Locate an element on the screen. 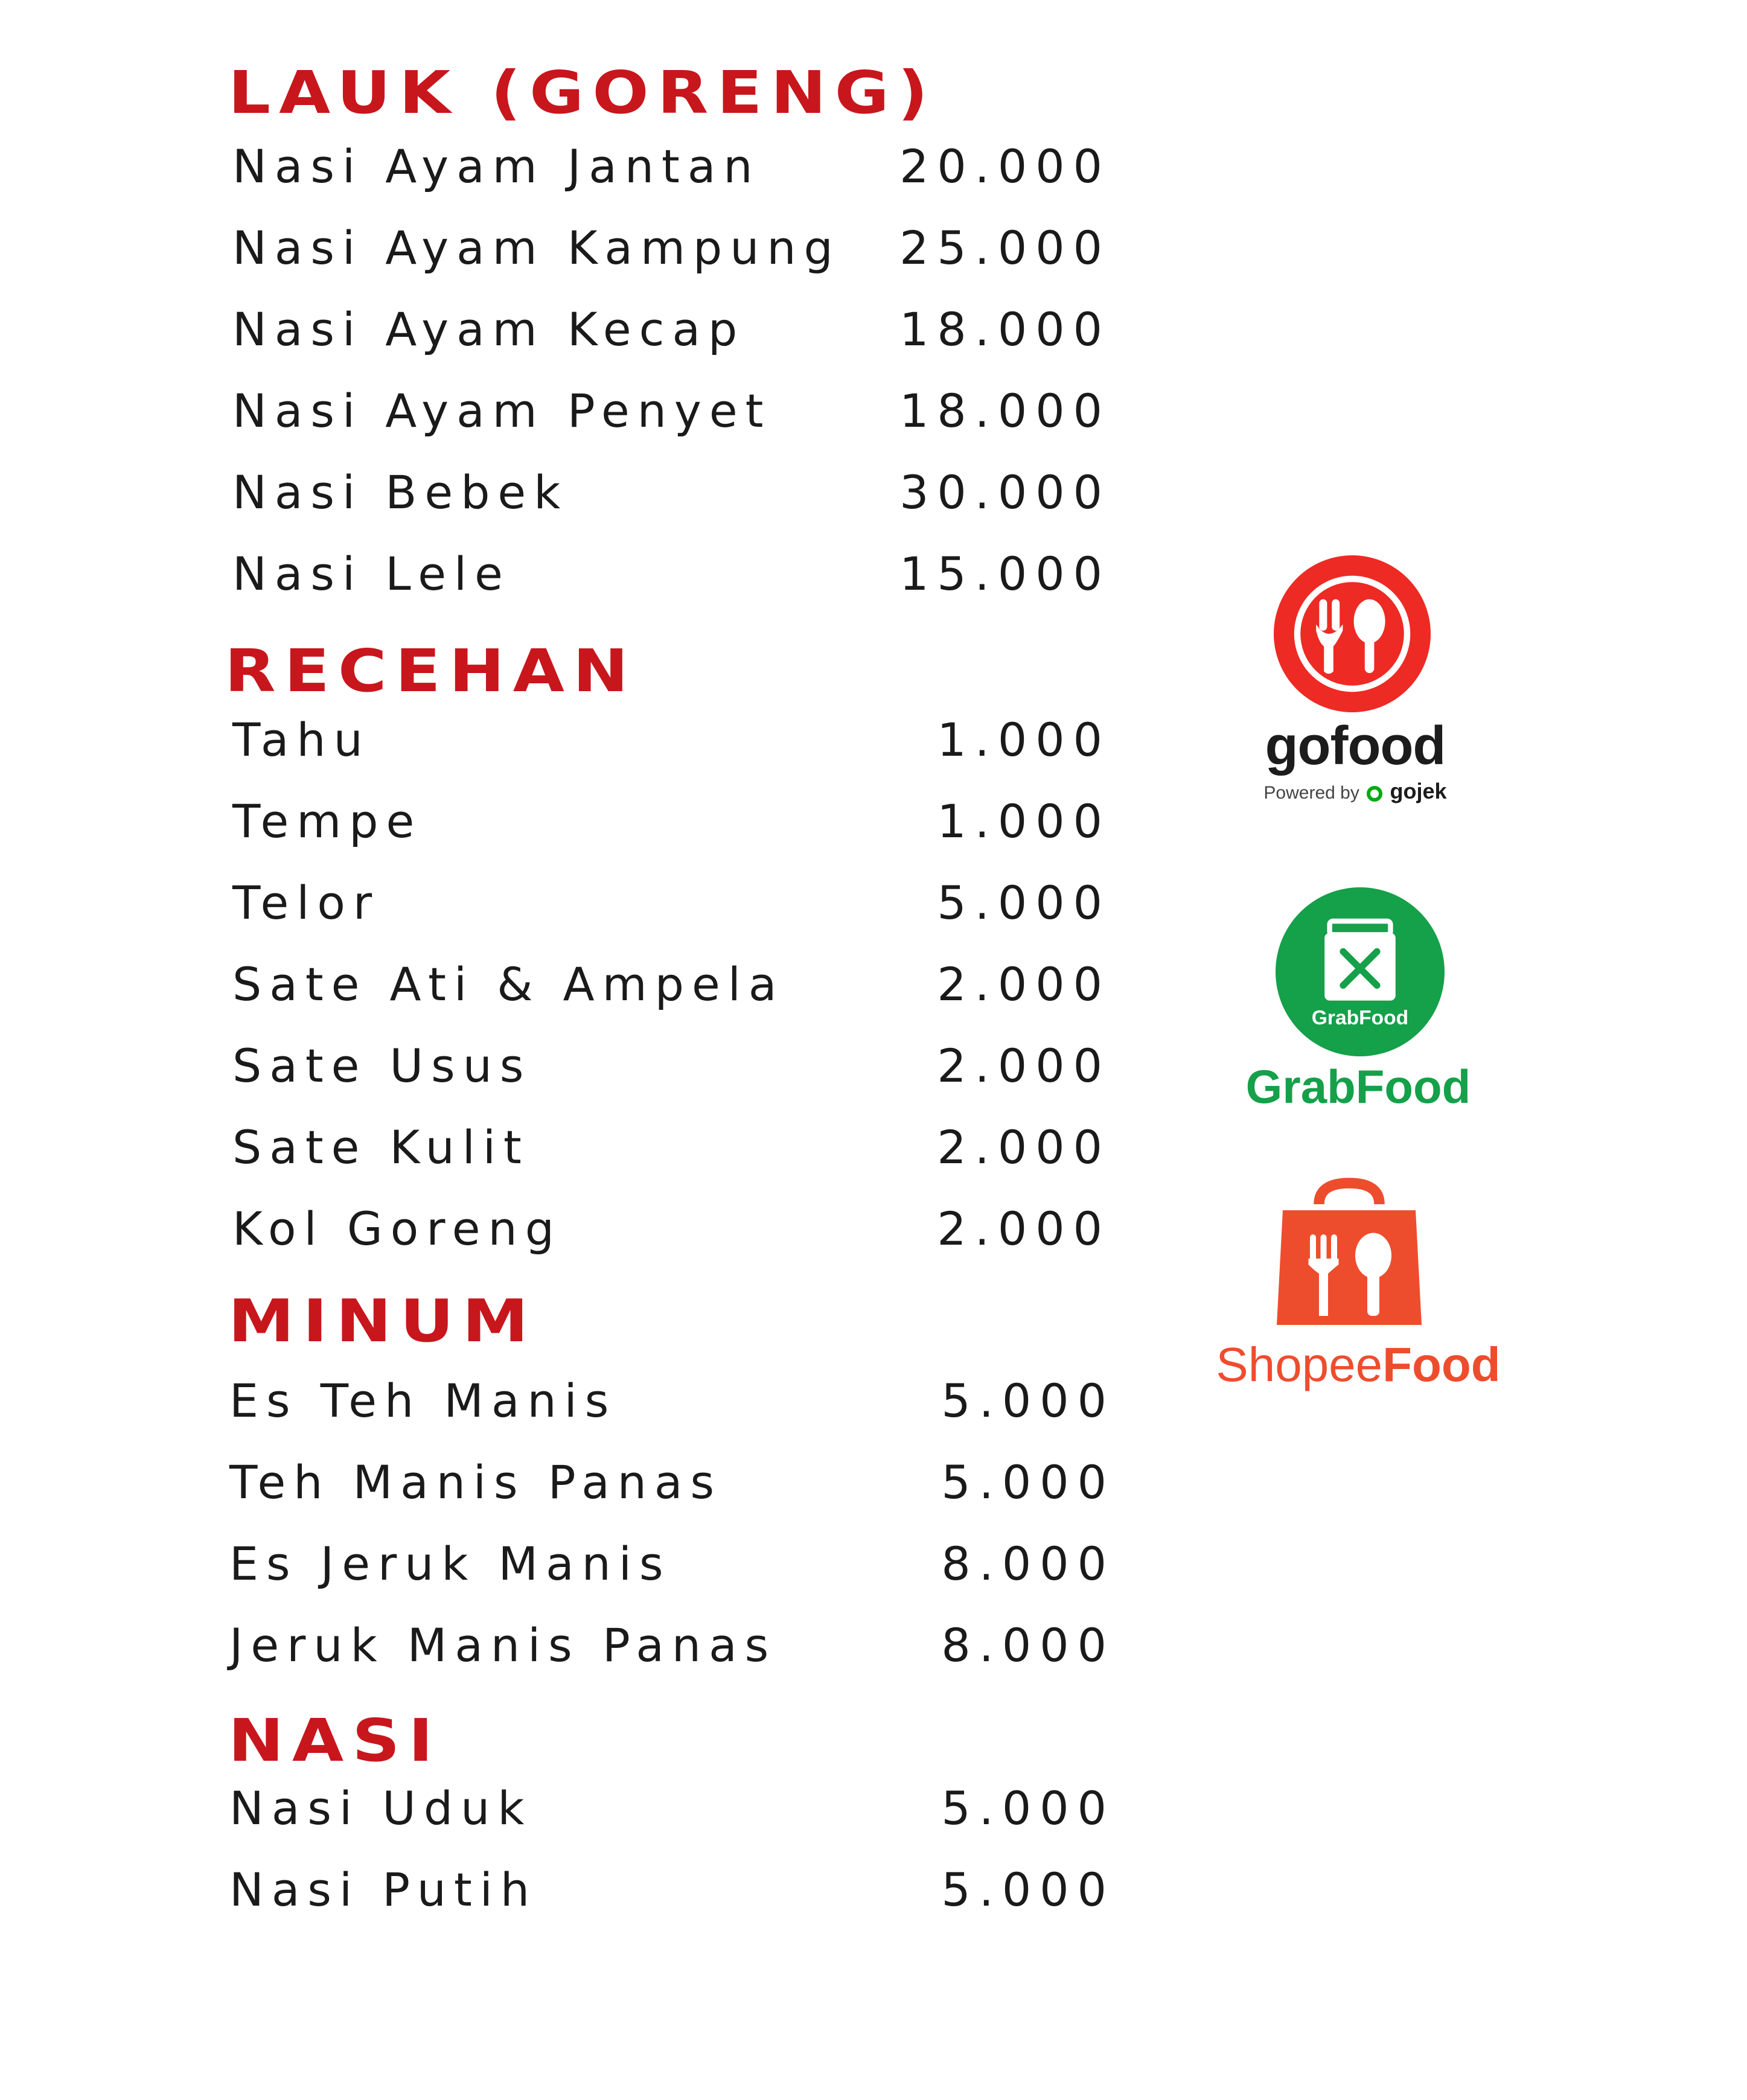 The image size is (1747, 2100). menu-item: Tahu 1.000 is located at coordinates (671, 739).